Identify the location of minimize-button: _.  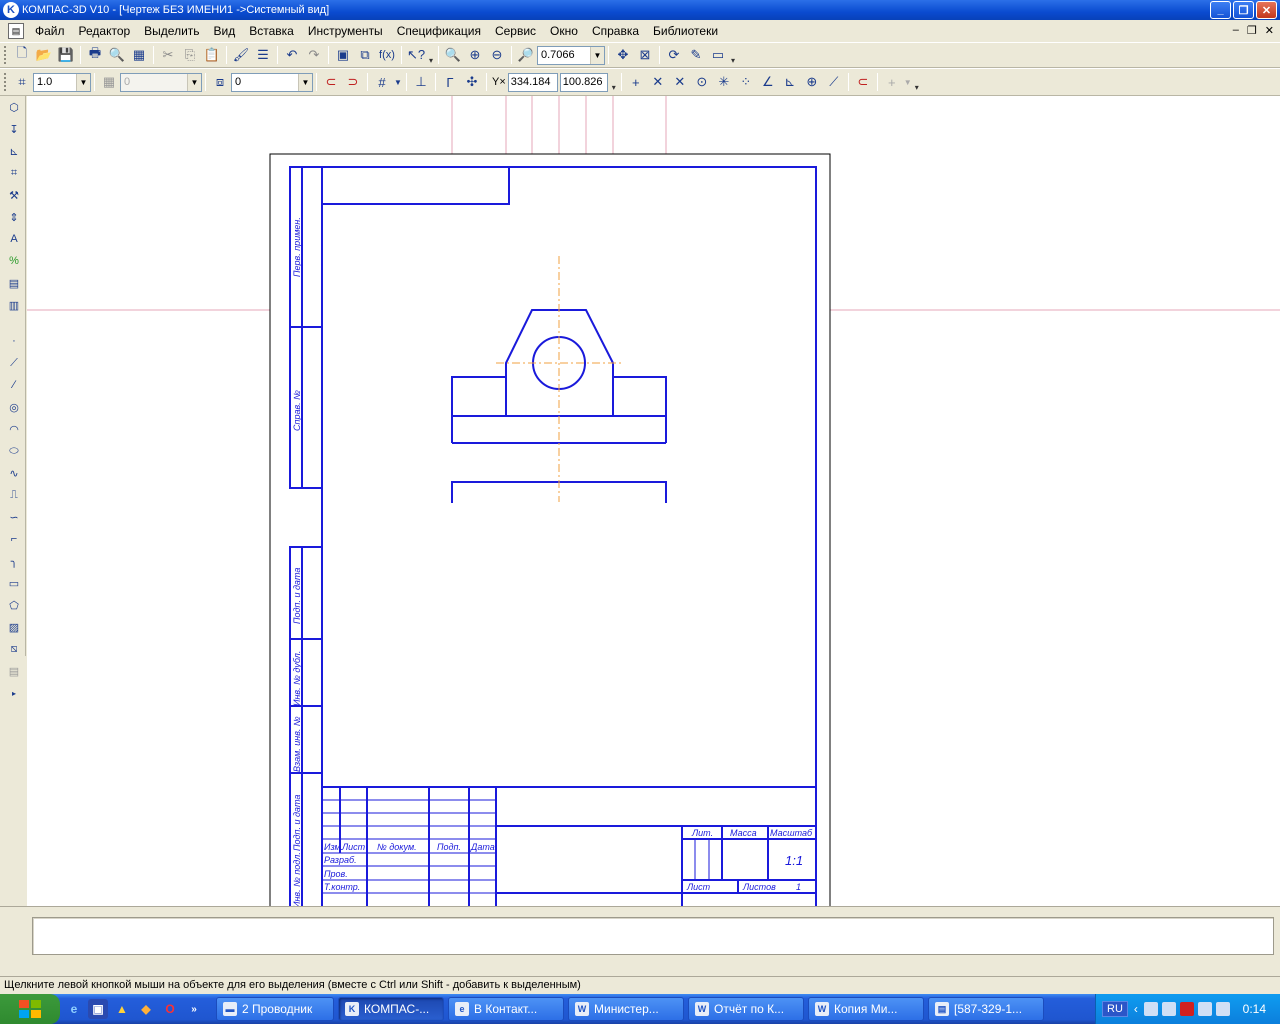
(1220, 10).